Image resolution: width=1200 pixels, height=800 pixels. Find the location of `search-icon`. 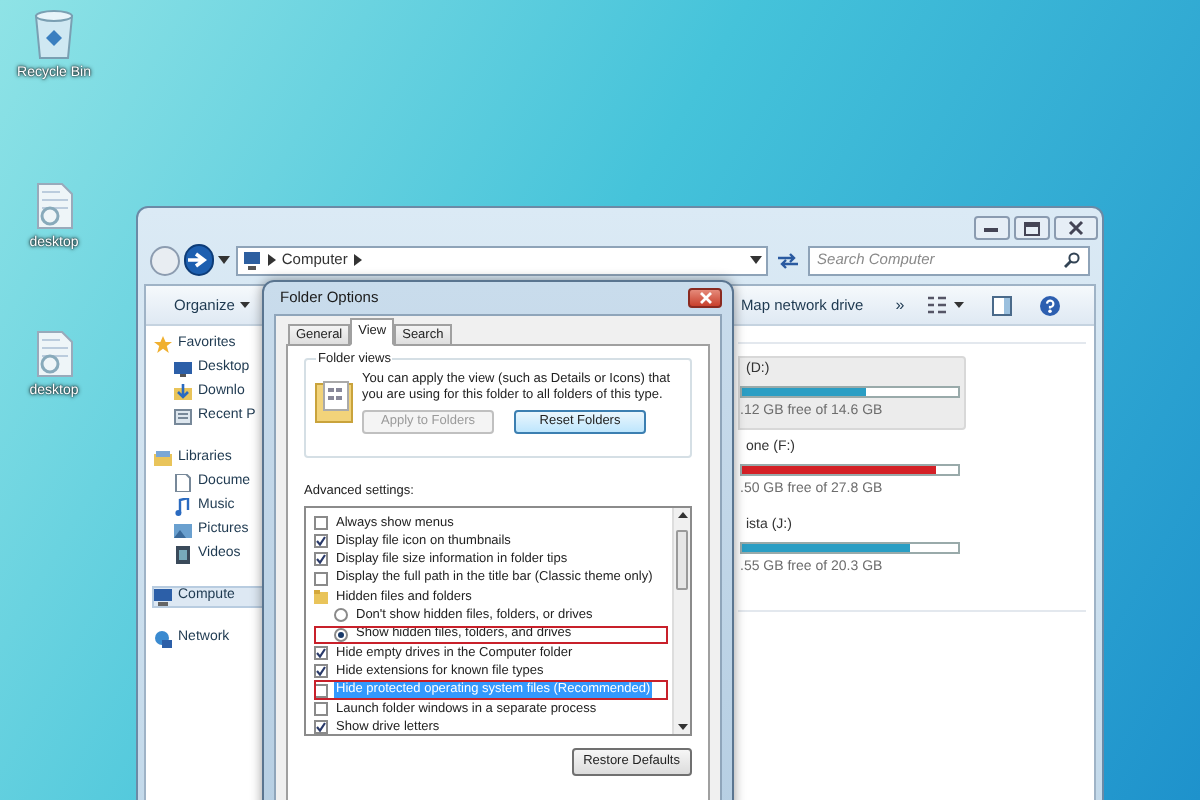

search-icon is located at coordinates (1071, 260).